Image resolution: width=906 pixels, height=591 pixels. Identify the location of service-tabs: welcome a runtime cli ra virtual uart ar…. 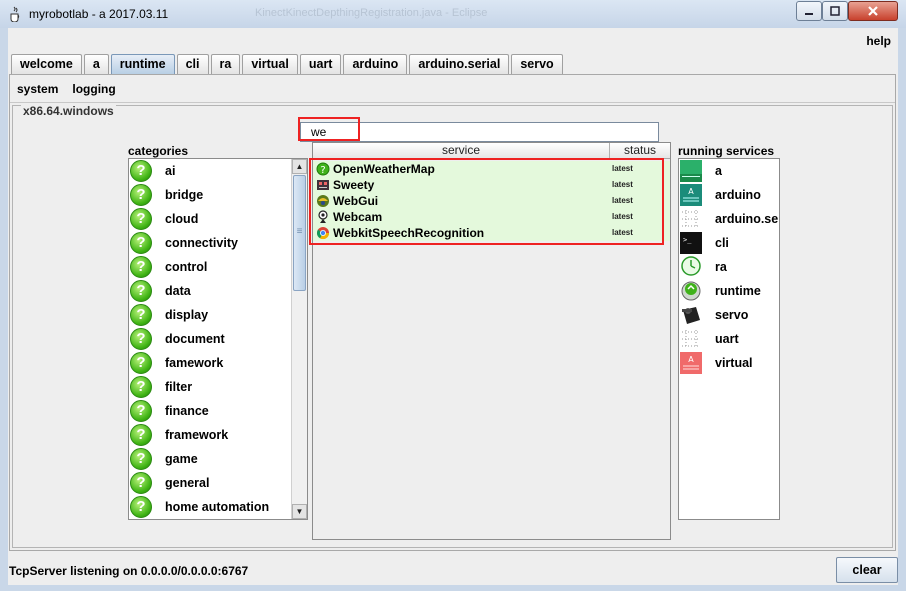
(288, 64).